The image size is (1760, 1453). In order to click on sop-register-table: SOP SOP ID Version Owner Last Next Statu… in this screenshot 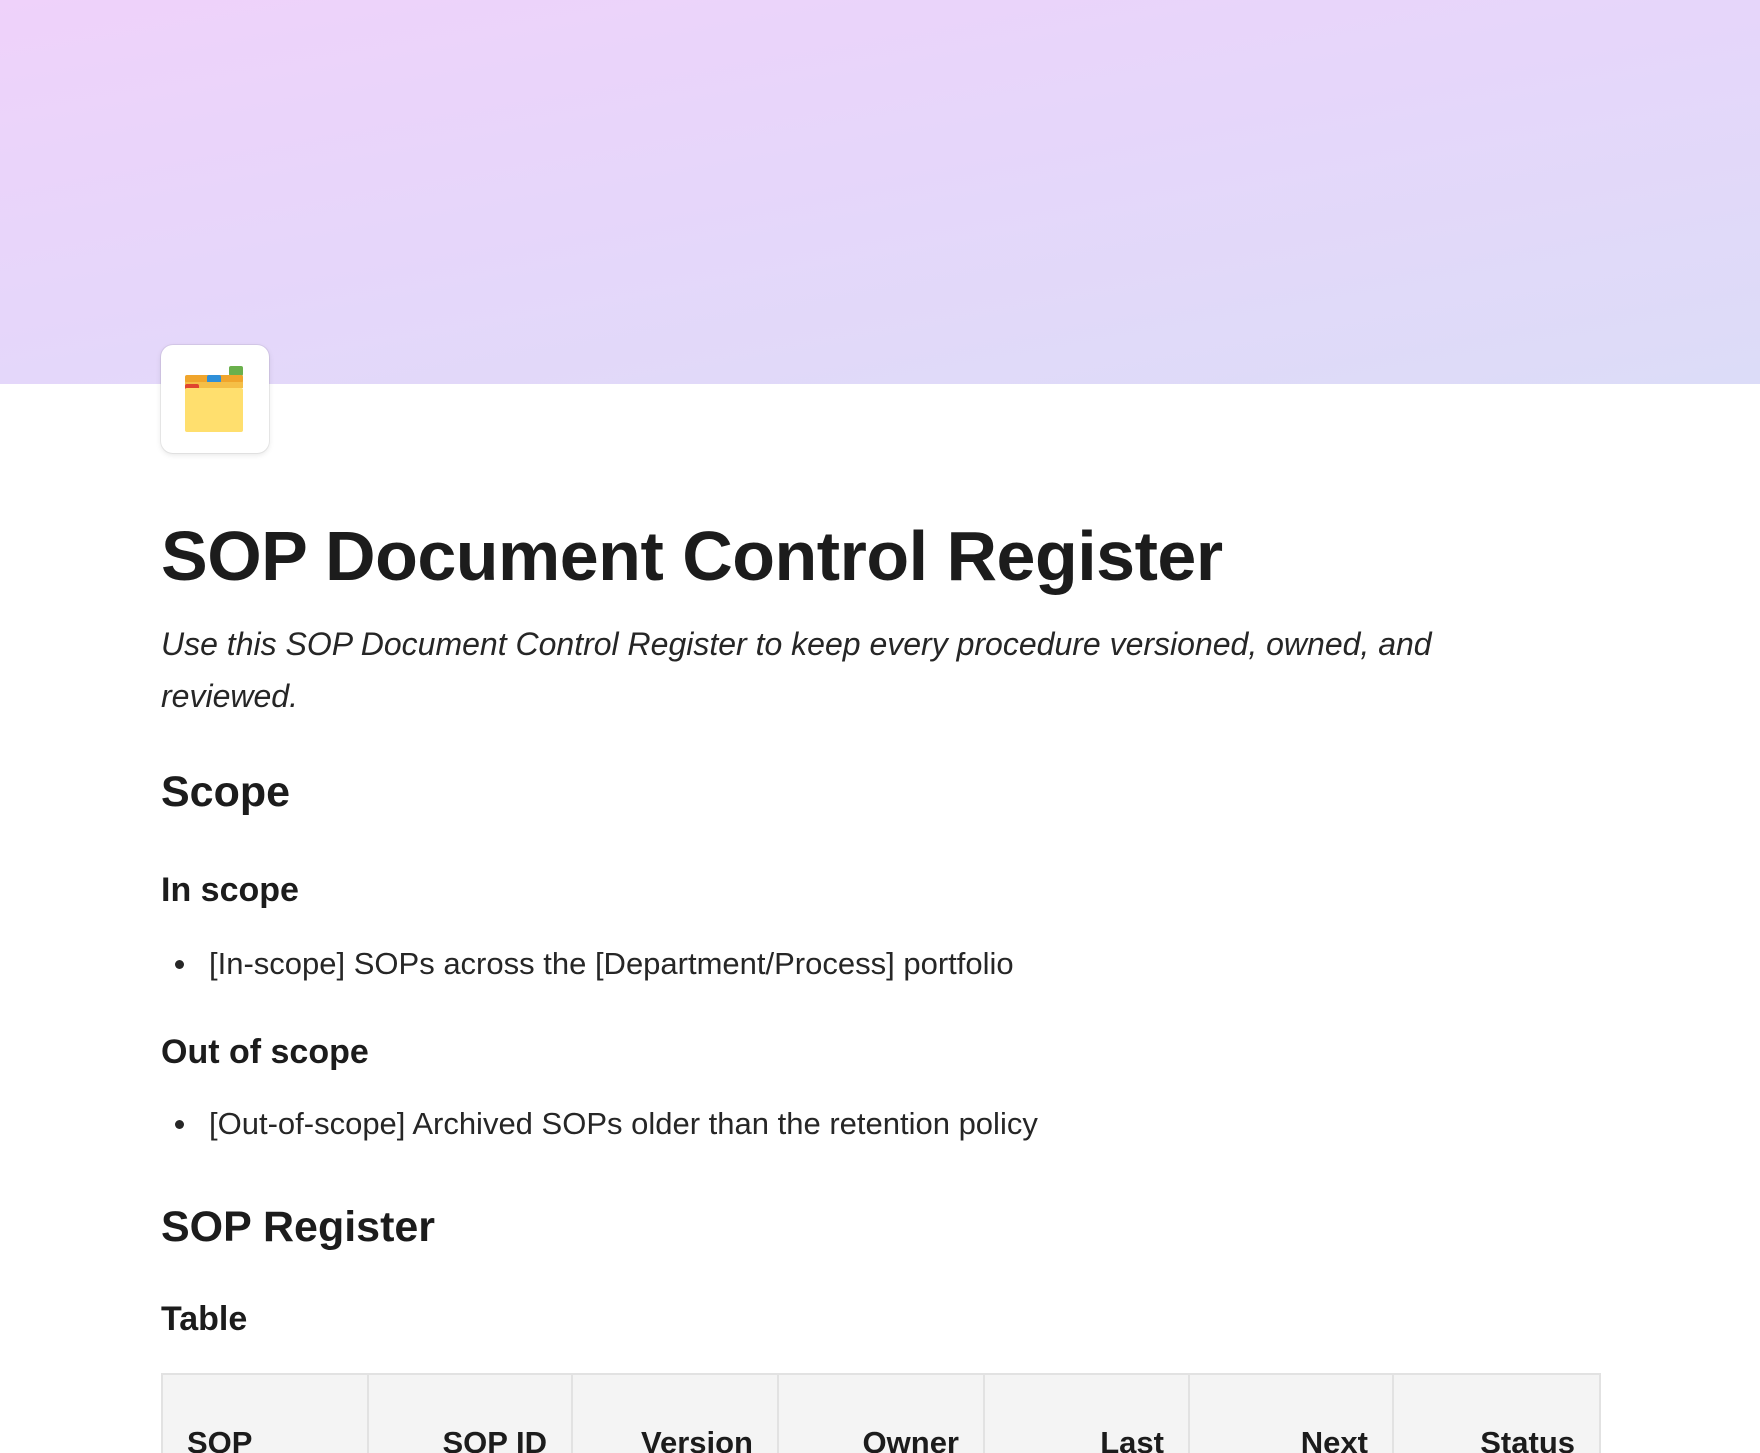, I will do `click(881, 1413)`.